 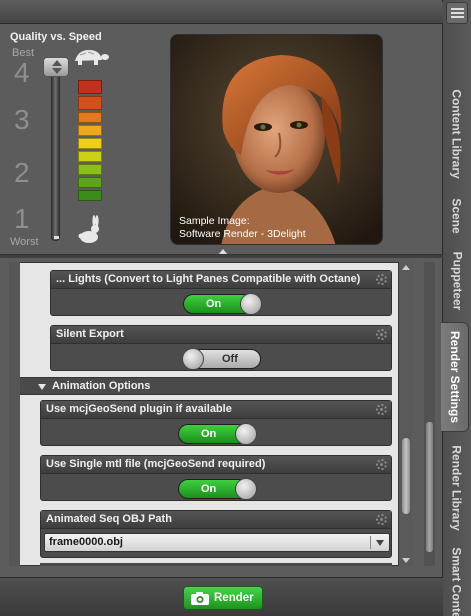 What do you see at coordinates (56, 37) in the screenshot?
I see `quality-speed-title: Quality vs. Speed` at bounding box center [56, 37].